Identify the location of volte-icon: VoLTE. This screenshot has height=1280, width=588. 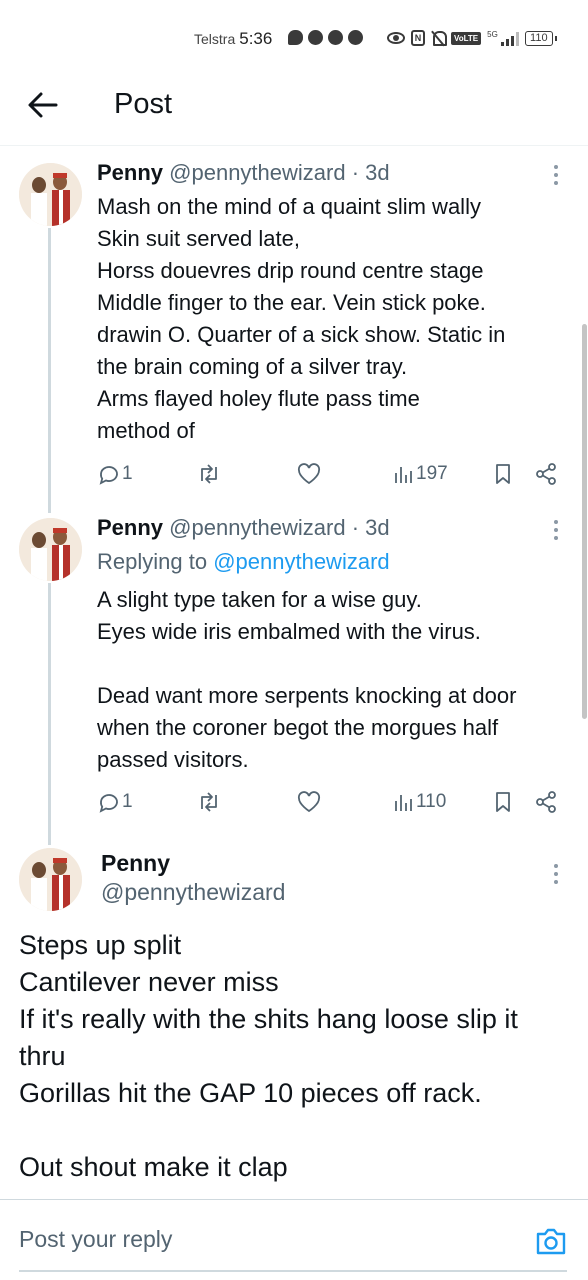
(466, 38).